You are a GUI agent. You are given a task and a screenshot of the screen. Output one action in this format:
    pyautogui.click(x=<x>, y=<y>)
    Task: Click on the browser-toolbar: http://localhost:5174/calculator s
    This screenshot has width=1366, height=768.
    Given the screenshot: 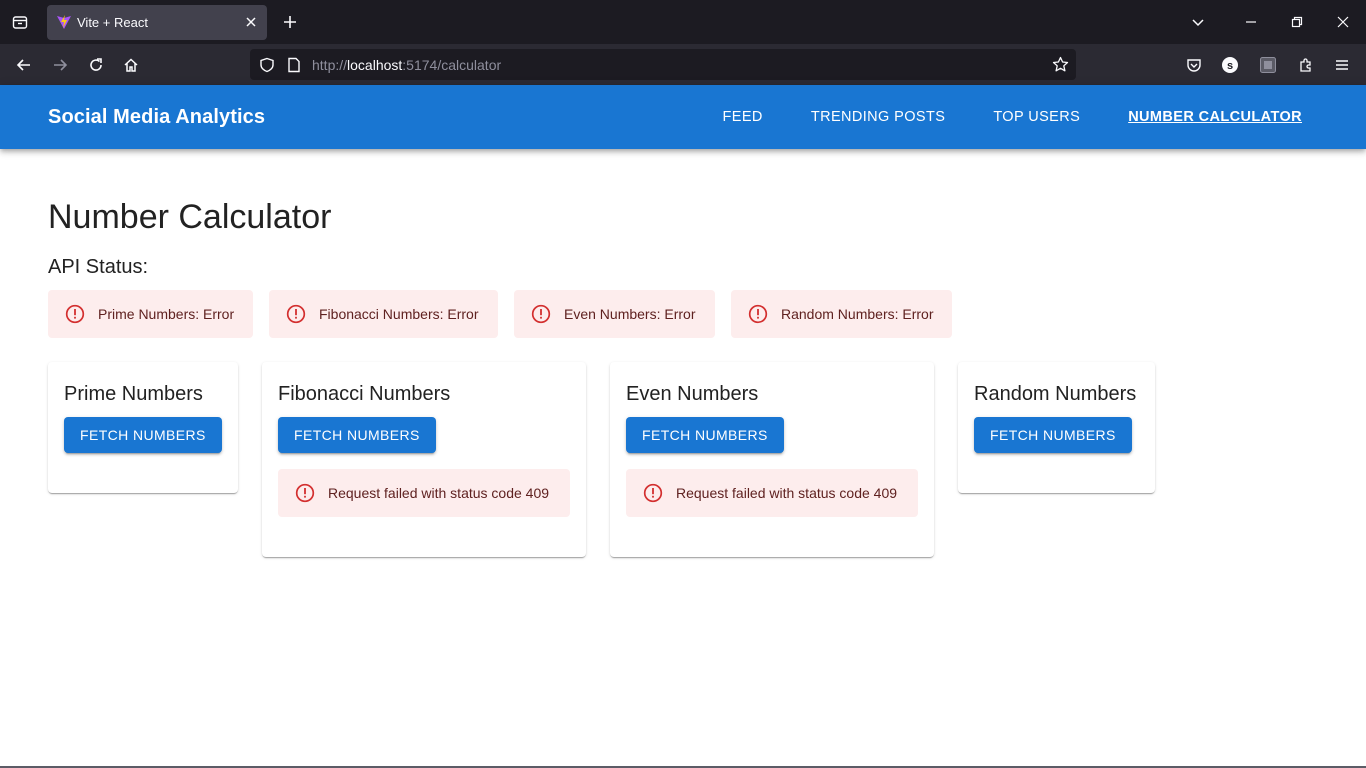 What is the action you would take?
    pyautogui.click(x=683, y=64)
    